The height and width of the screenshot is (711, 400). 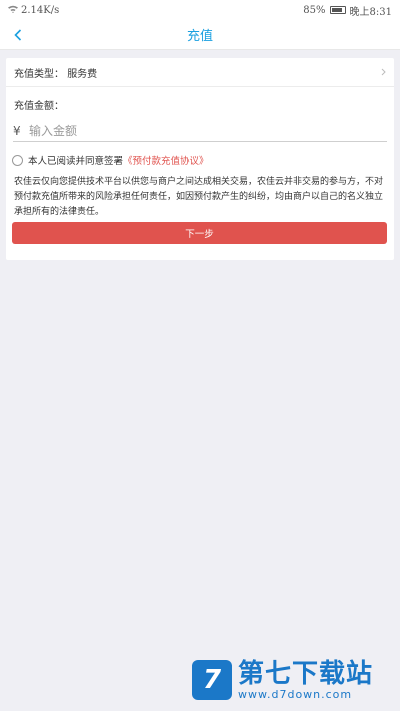 What do you see at coordinates (17, 130) in the screenshot?
I see `currency-symbol: ¥` at bounding box center [17, 130].